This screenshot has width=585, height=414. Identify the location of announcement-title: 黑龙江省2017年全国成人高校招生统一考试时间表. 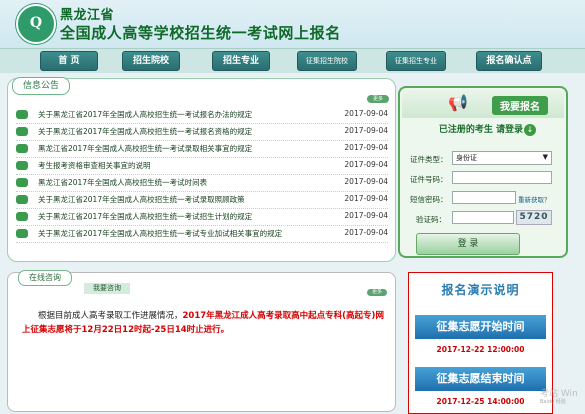
(122, 182).